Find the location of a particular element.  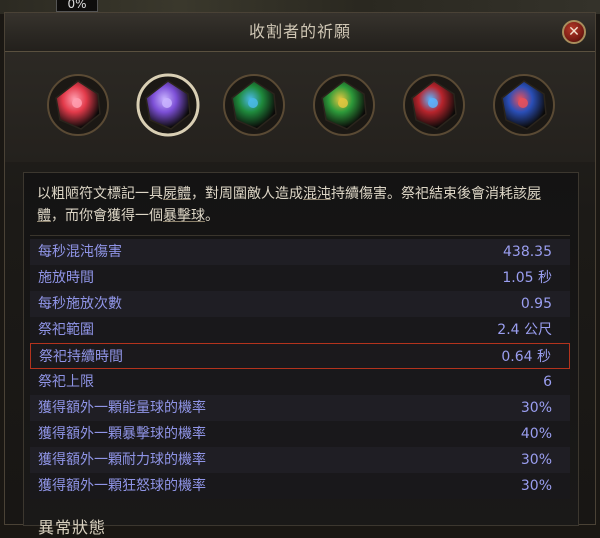

stat-value: 0.95 is located at coordinates (536, 304).